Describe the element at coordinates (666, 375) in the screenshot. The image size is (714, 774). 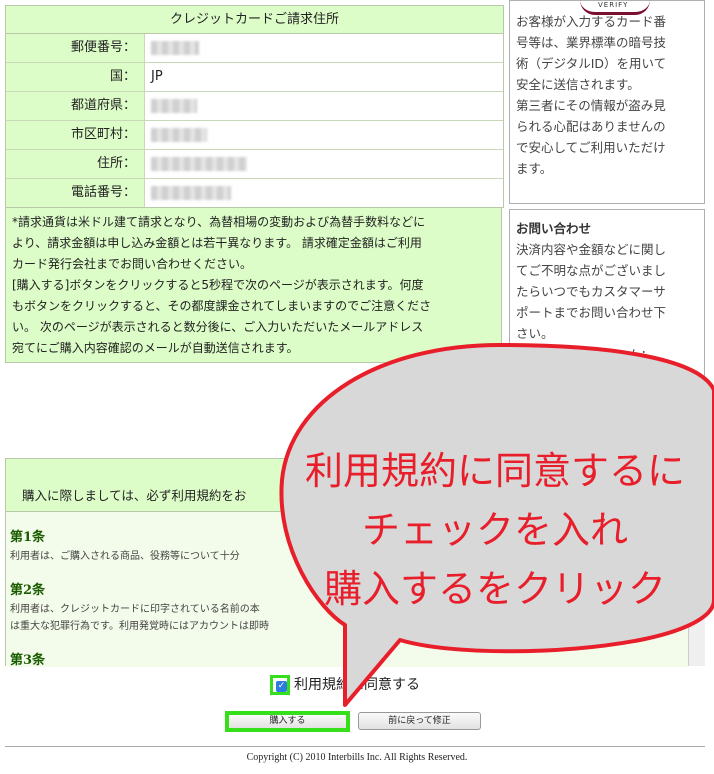
I see `contact-form-link: カード決済` at that location.